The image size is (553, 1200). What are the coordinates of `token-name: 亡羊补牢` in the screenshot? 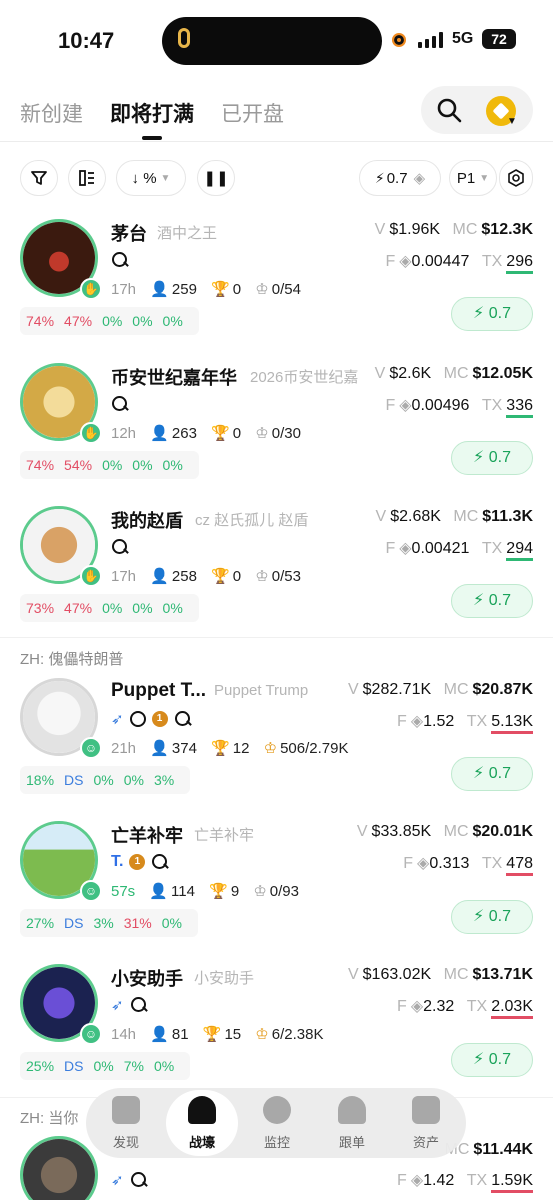 It's located at (147, 836).